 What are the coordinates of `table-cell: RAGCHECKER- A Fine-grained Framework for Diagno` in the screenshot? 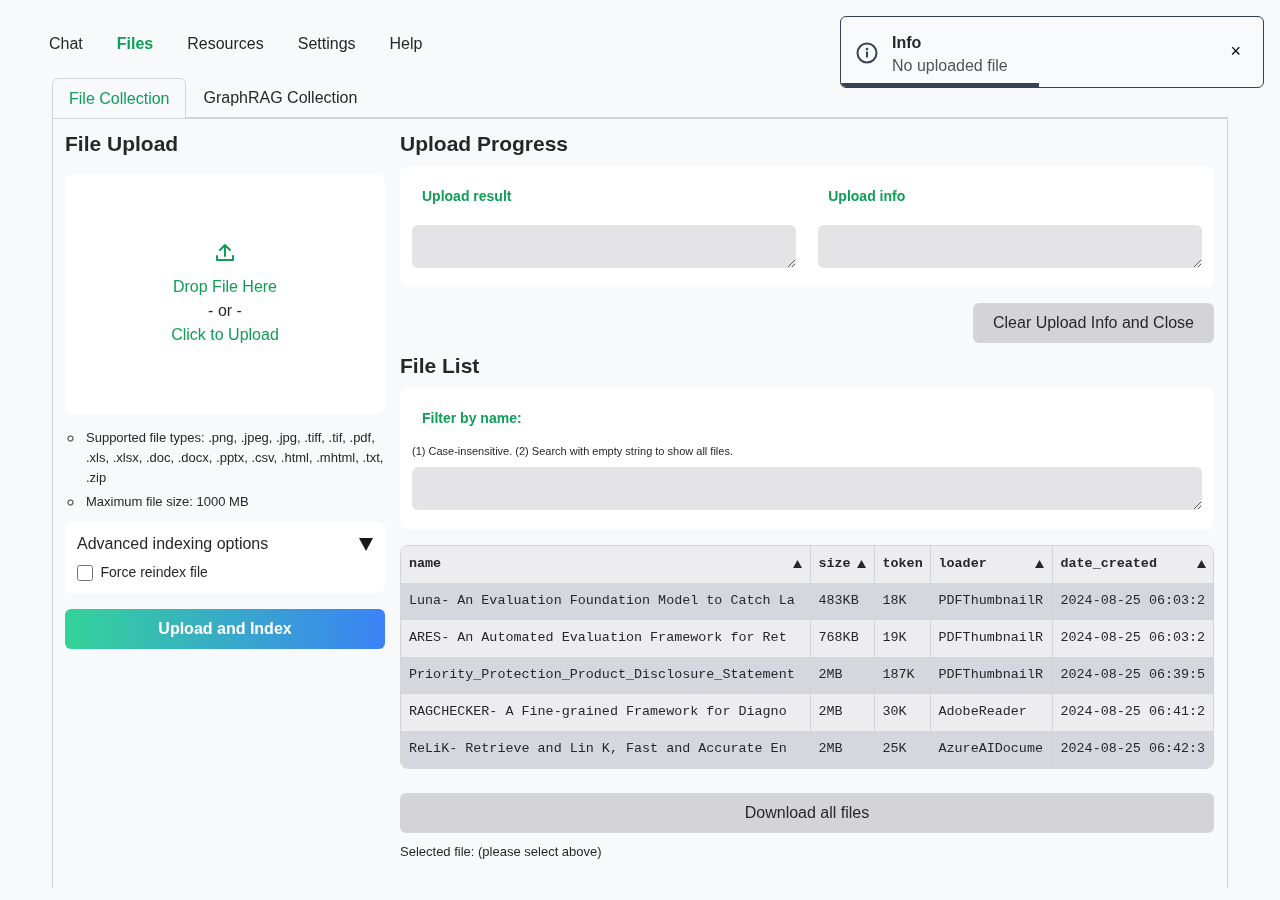 It's located at (598, 712).